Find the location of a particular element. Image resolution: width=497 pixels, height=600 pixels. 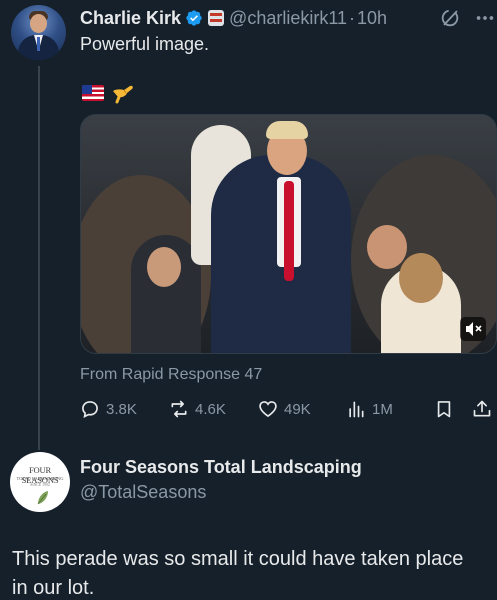

grok-icon is located at coordinates (450, 18).